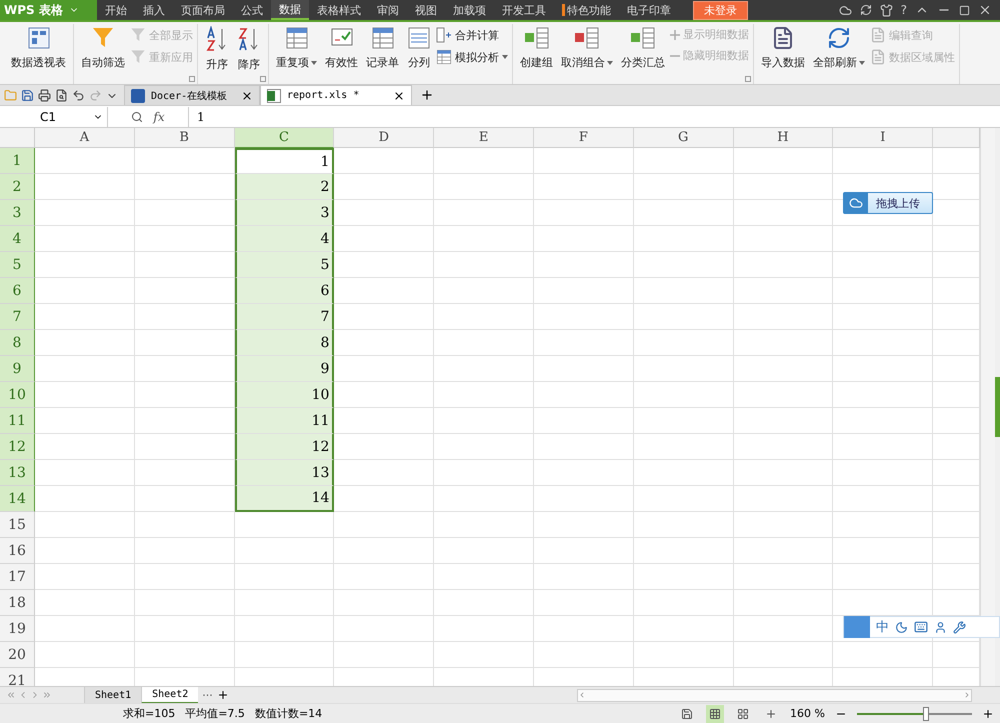  Describe the element at coordinates (17, 677) in the screenshot. I see `row-header: 21` at that location.